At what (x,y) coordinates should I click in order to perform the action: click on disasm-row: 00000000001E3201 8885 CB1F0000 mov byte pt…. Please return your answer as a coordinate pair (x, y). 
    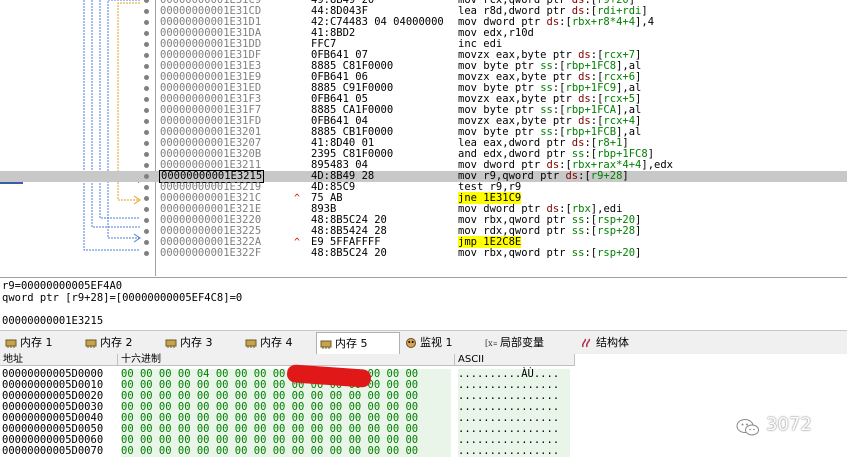
    Looking at the image, I should click on (423, 132).